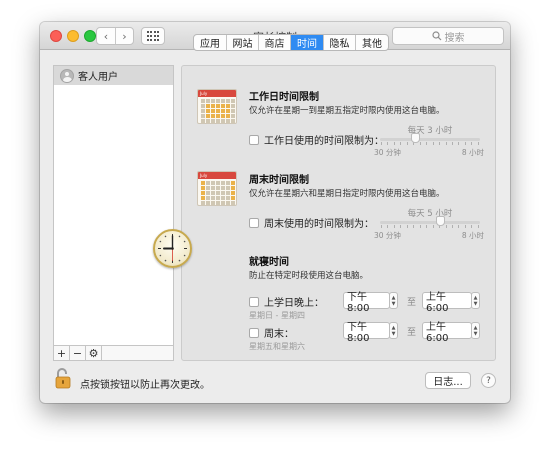  Describe the element at coordinates (67, 75) in the screenshot. I see `user-avatar-icon` at that location.